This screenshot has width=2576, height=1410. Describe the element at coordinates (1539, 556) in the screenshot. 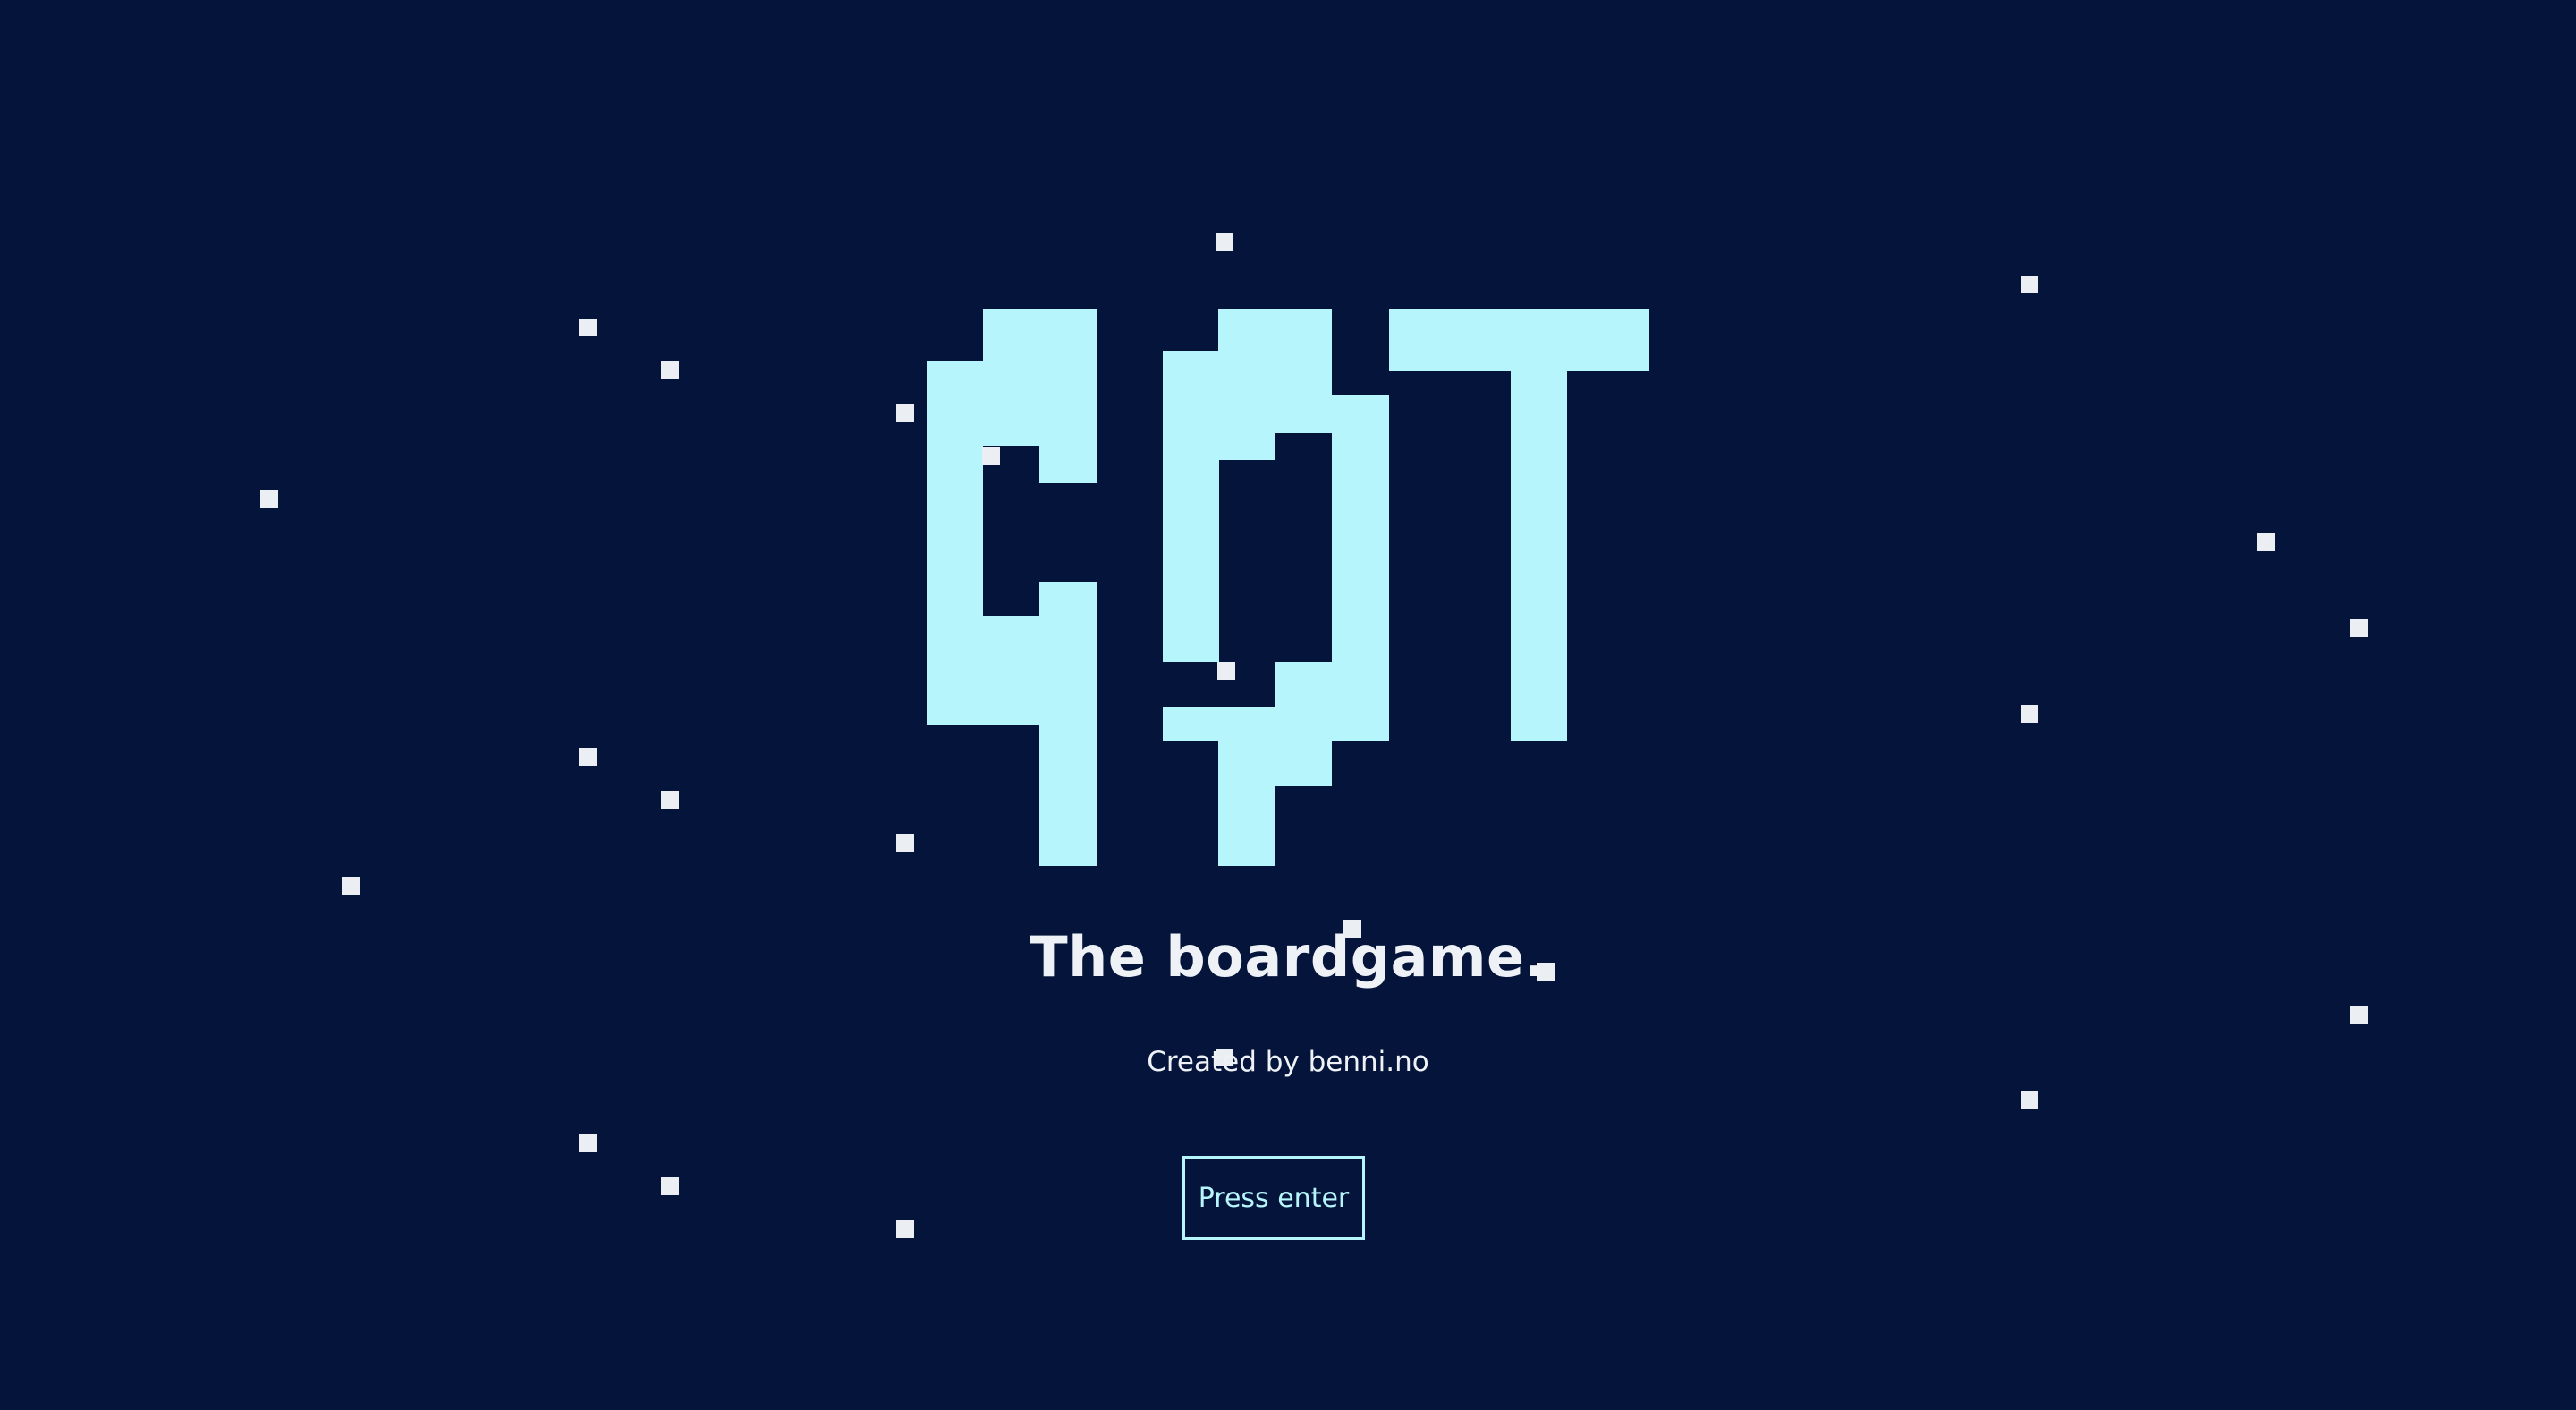

I see `logo-t-stem` at that location.